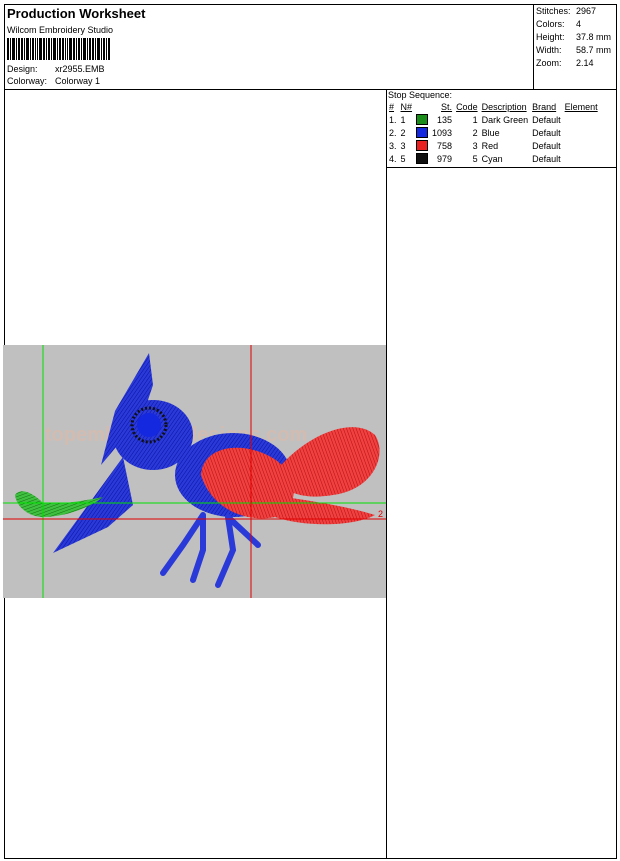  I want to click on zoom-value: 2.14, so click(585, 63).